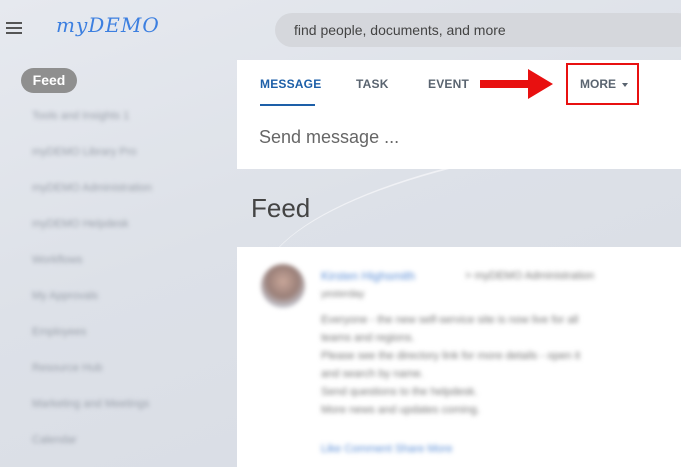 This screenshot has height=467, width=681. I want to click on sidebar-item: myDEMO Library Pro, so click(84, 152).